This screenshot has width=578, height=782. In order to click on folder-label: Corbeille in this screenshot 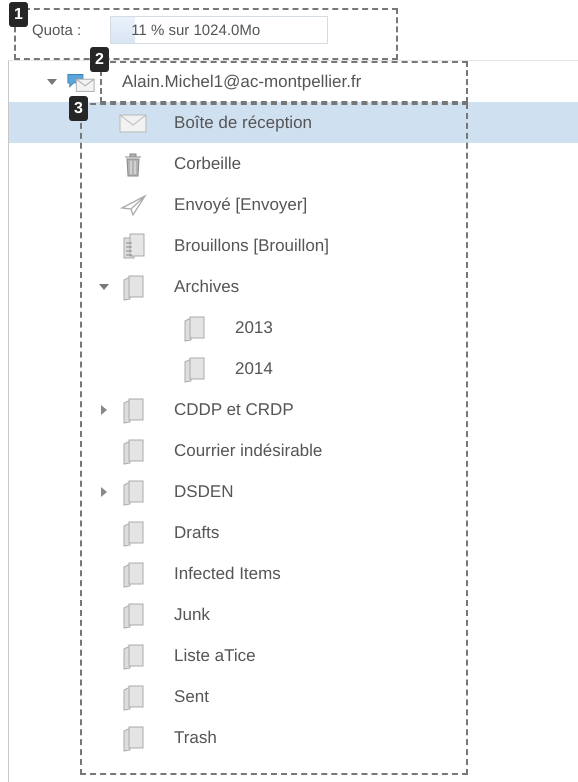, I will do `click(208, 164)`.